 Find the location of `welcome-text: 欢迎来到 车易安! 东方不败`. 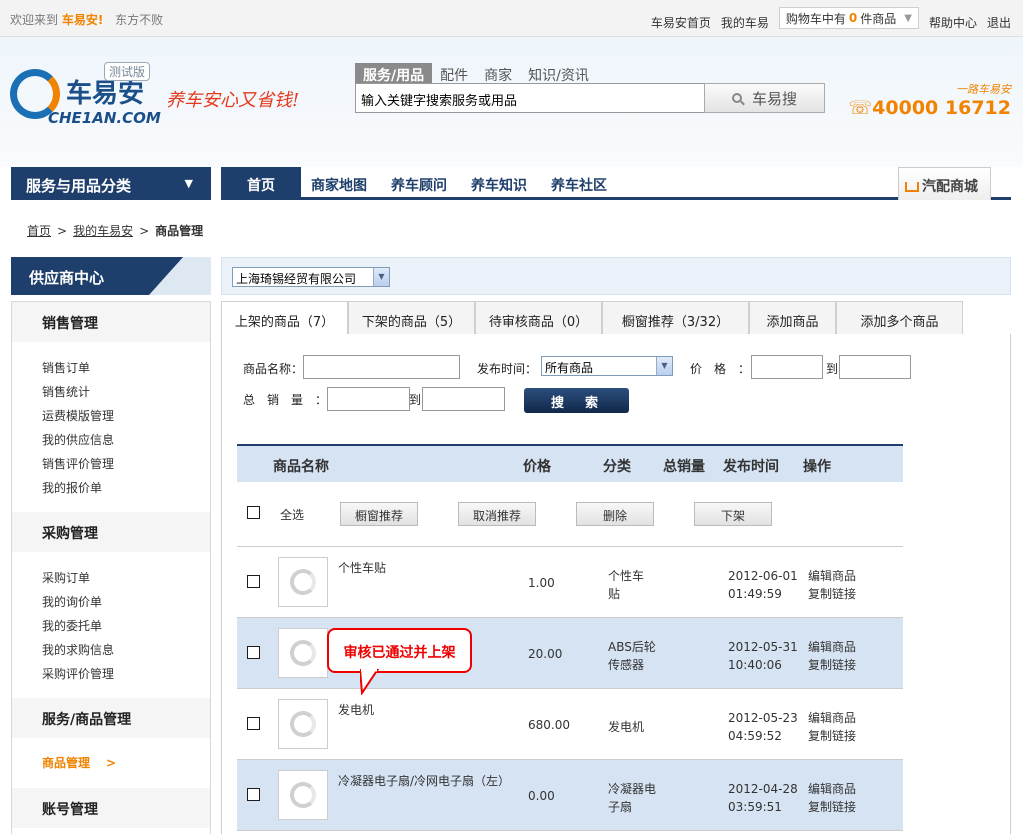

welcome-text: 欢迎来到 车易安! 东方不败 is located at coordinates (86, 19).